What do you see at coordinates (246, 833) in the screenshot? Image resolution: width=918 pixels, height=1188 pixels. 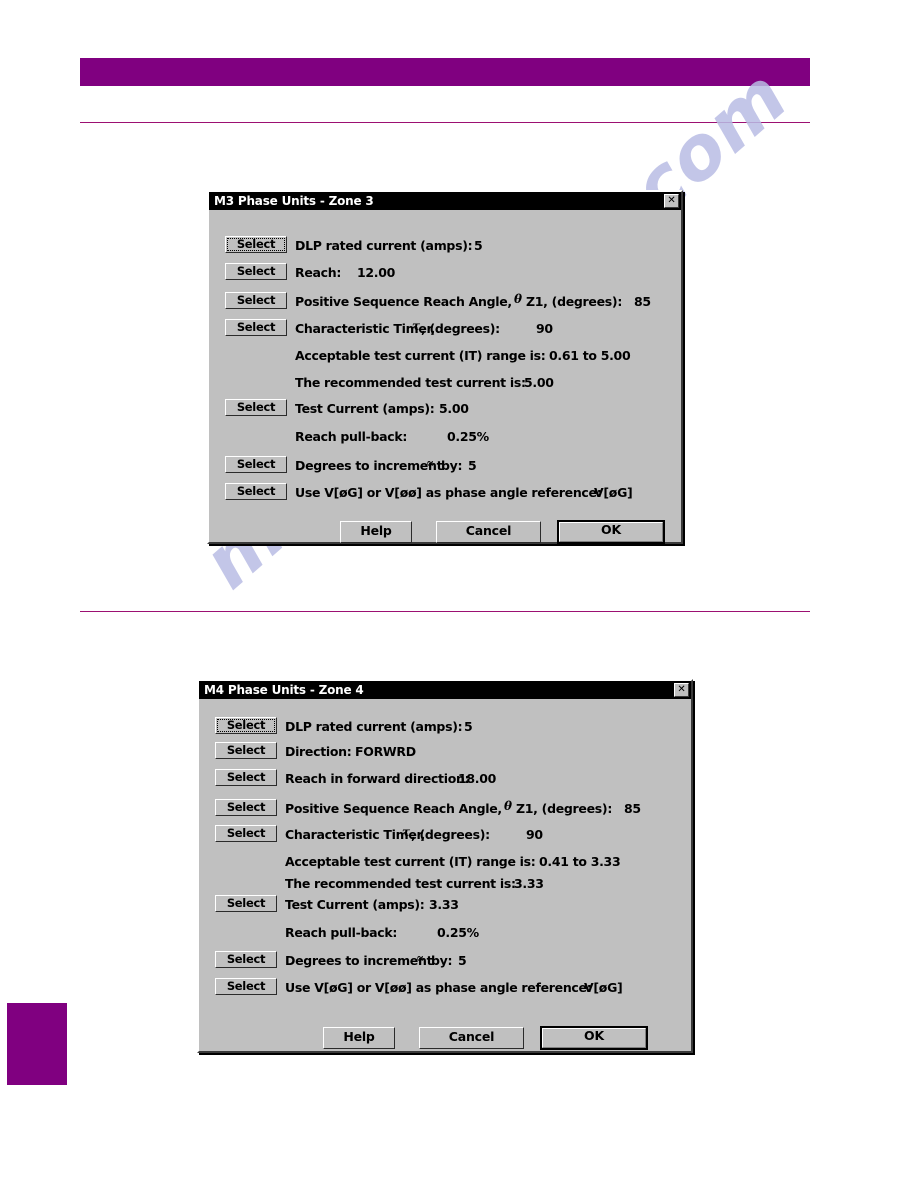 I see `select-button-characteristic-timer-m4: Select` at bounding box center [246, 833].